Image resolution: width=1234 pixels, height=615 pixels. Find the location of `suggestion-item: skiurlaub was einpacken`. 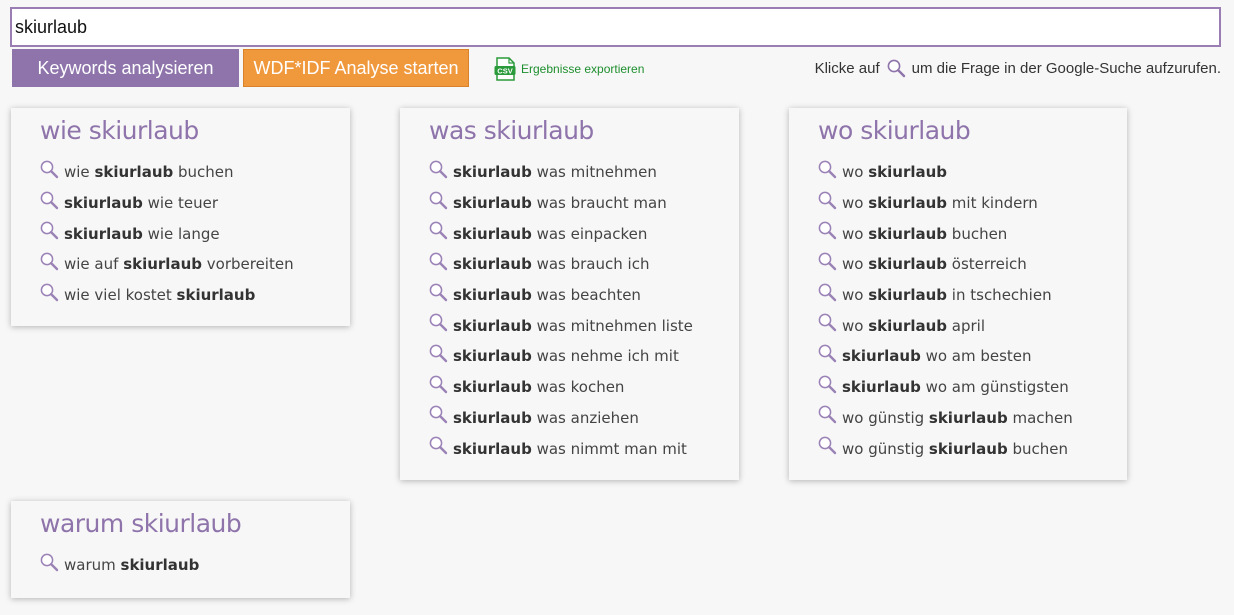

suggestion-item: skiurlaub was einpacken is located at coordinates (583, 233).